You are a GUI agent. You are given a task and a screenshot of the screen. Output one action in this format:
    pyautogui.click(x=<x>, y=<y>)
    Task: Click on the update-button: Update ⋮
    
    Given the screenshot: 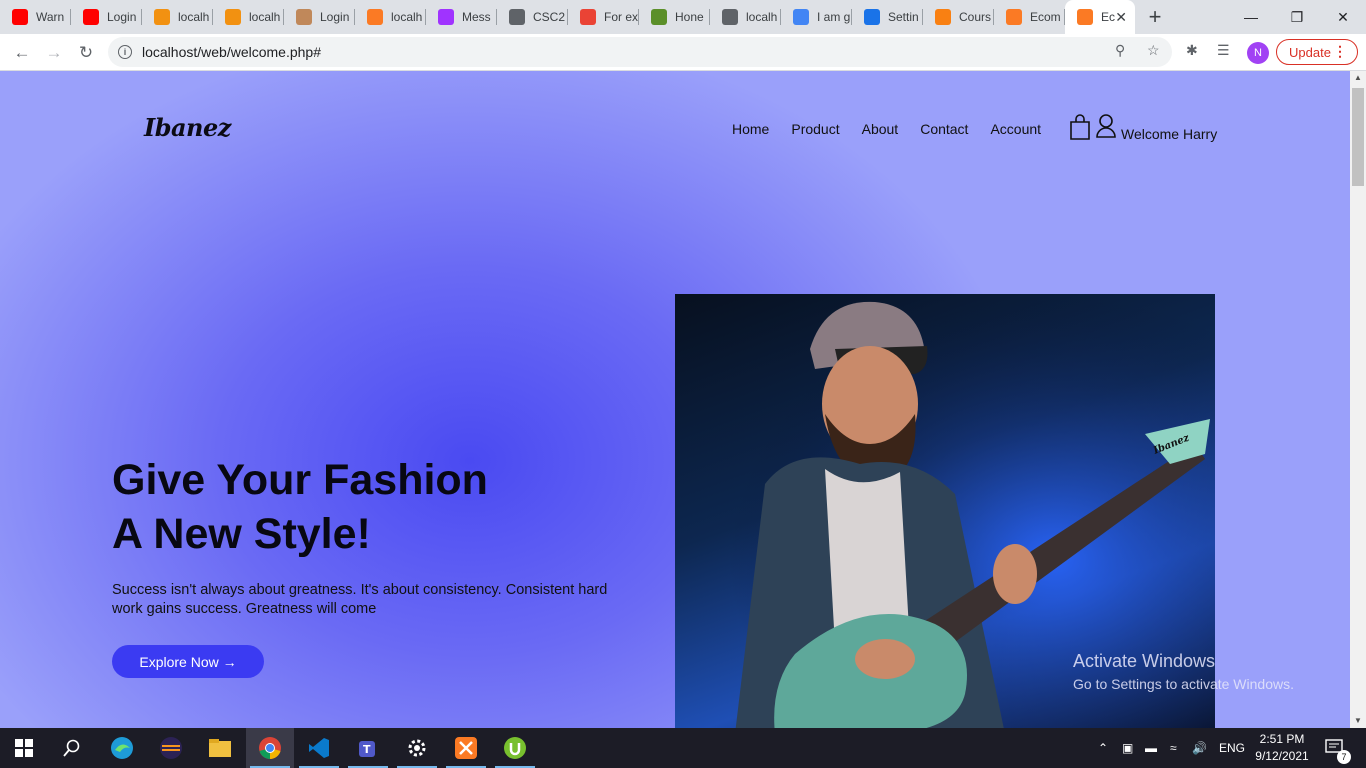 What is the action you would take?
    pyautogui.click(x=1317, y=52)
    